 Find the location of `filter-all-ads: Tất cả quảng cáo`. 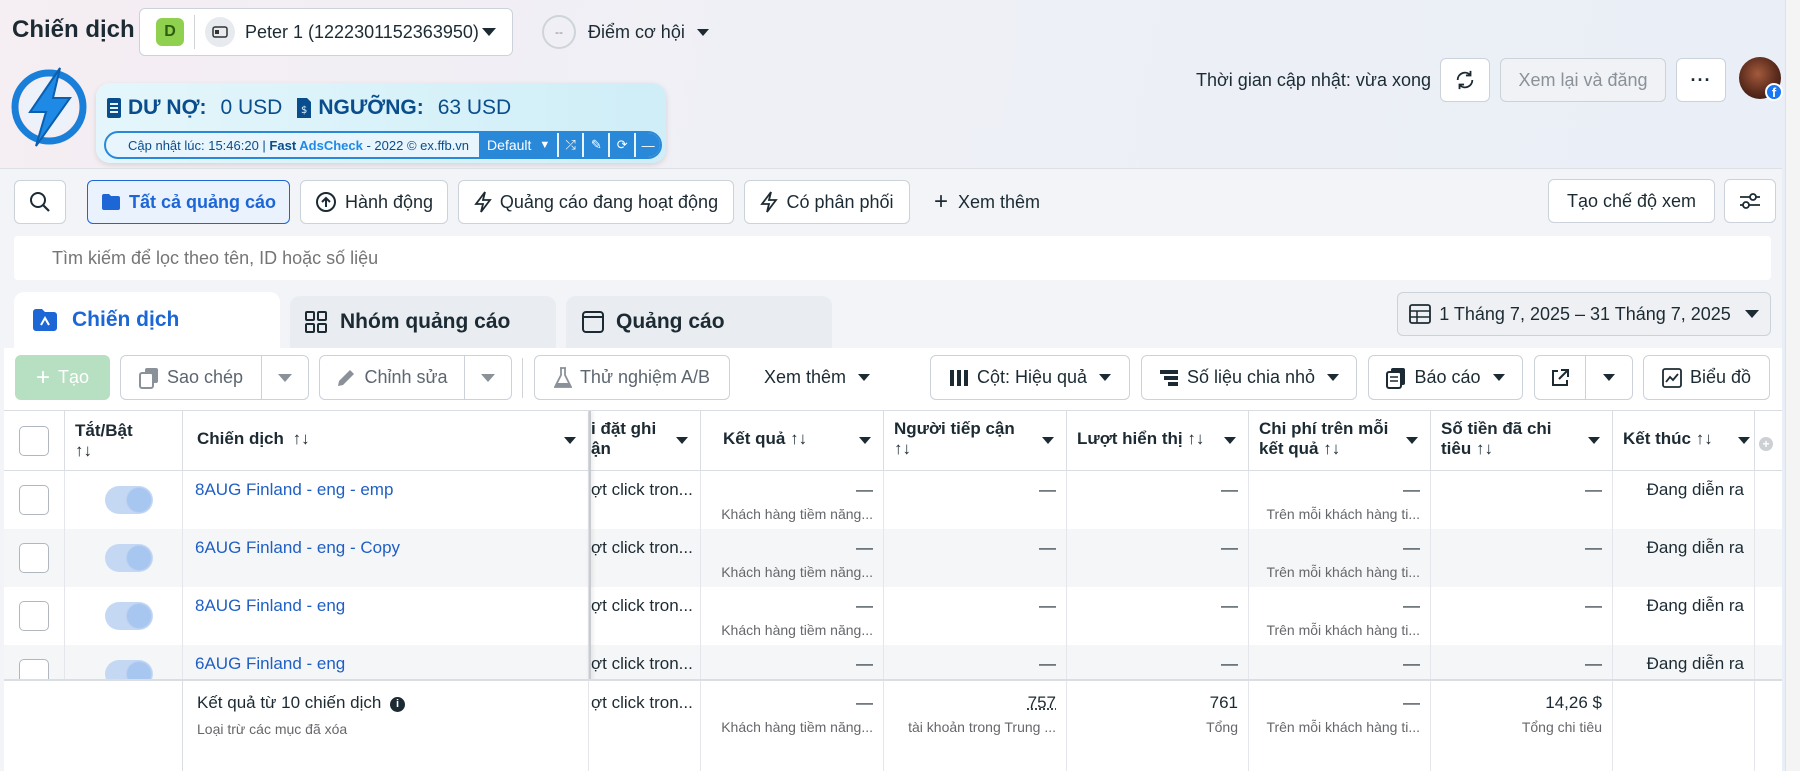

filter-all-ads: Tất cả quảng cáo is located at coordinates (188, 202).